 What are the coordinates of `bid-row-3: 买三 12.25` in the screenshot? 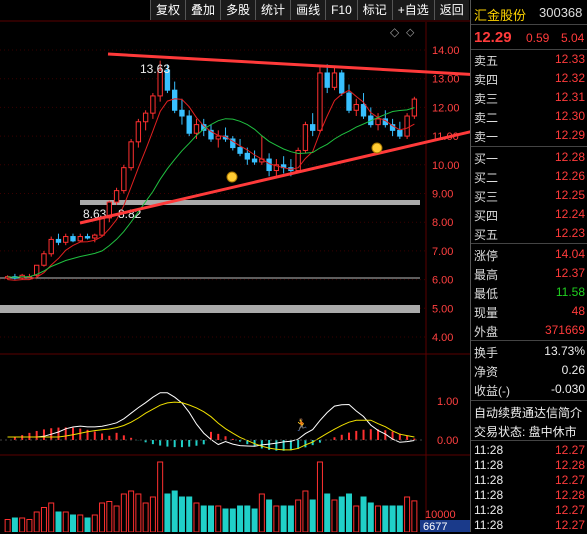 It's located at (529, 195).